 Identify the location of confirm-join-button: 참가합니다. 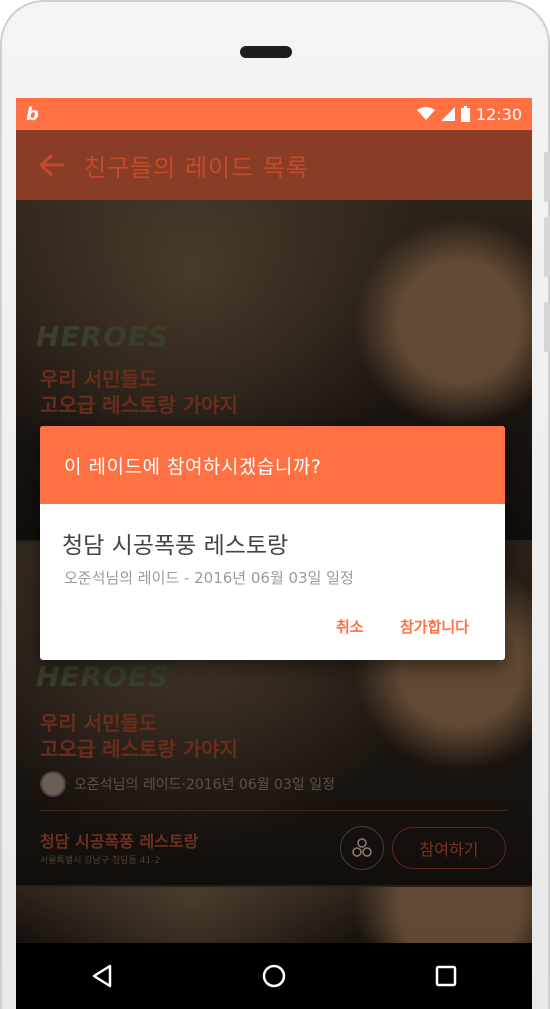
(434, 626).